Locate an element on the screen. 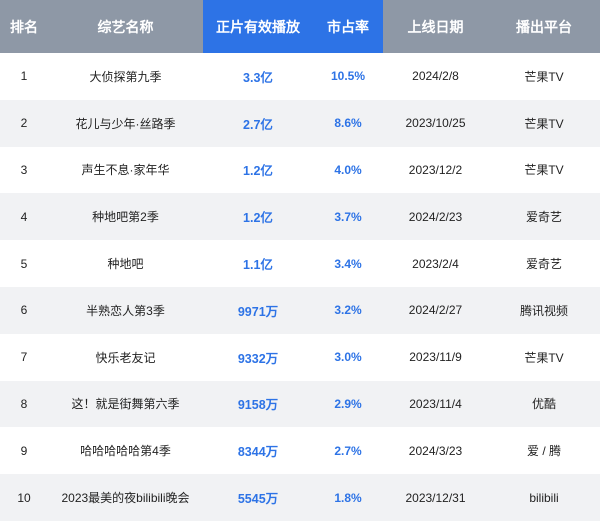 The image size is (600, 521). table-row: 3 声生不息·家年华 1.2亿 4.0% 2023/12/2 芒果TV is located at coordinates (300, 170).